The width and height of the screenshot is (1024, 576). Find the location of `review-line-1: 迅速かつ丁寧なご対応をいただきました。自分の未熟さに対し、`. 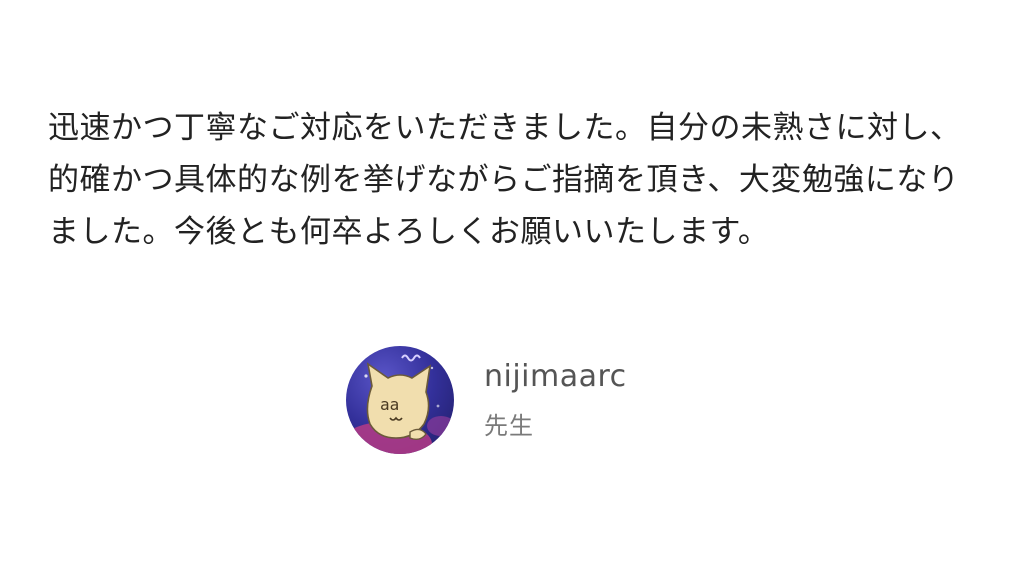

review-line-1: 迅速かつ丁寧なご対応をいただきました。自分の未熟さに対し、 is located at coordinates (505, 128).